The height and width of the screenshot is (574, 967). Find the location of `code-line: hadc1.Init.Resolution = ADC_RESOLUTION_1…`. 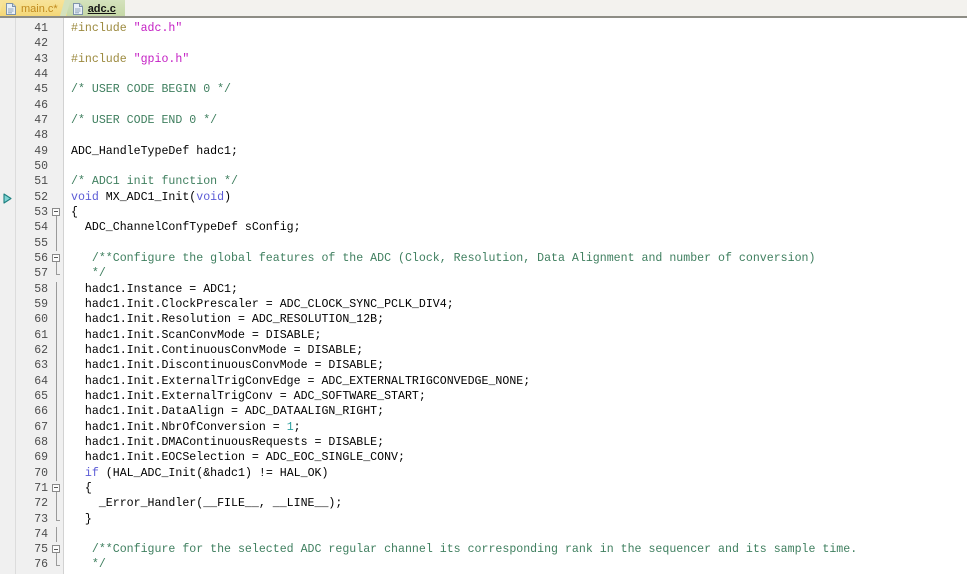

code-line: hadc1.Init.Resolution = ADC_RESOLUTION_1… is located at coordinates (519, 319).